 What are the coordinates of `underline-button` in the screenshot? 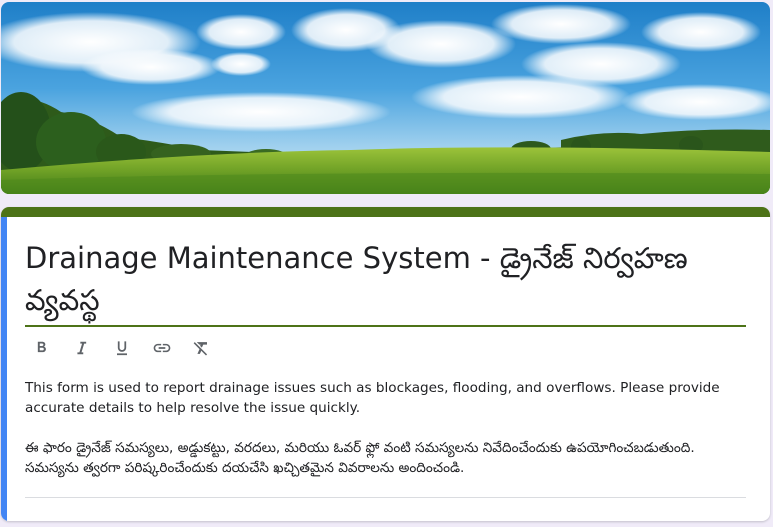 It's located at (122, 348).